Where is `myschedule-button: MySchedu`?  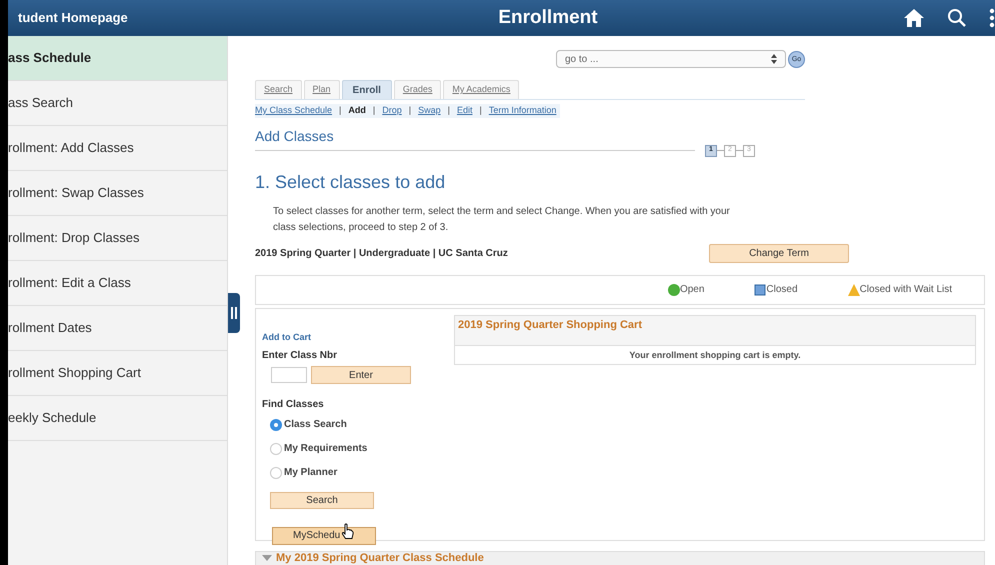
myschedule-button: MySchedu is located at coordinates (324, 535).